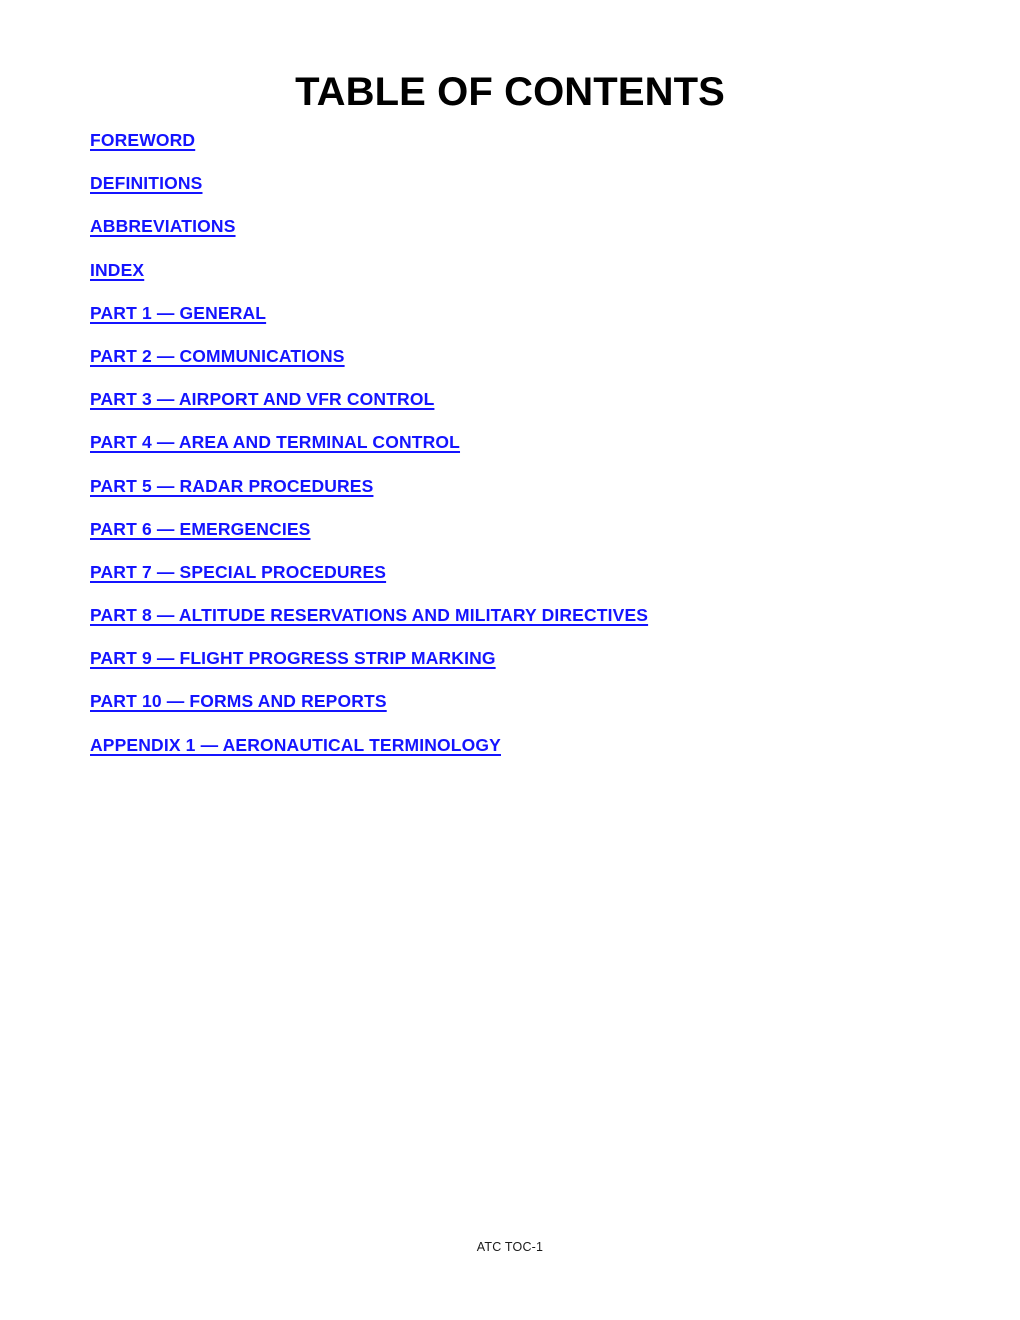  Describe the element at coordinates (178, 313) in the screenshot. I see `toc-link-part-1-general: PART 1 — GENERAL` at that location.